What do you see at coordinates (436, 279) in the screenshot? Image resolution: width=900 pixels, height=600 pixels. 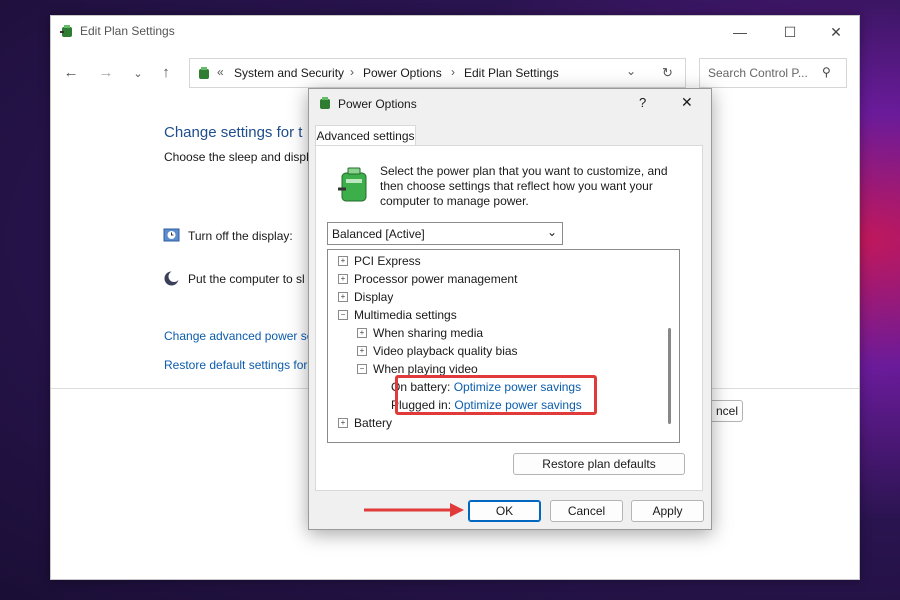 I see `tree-item-label: Processor power management` at bounding box center [436, 279].